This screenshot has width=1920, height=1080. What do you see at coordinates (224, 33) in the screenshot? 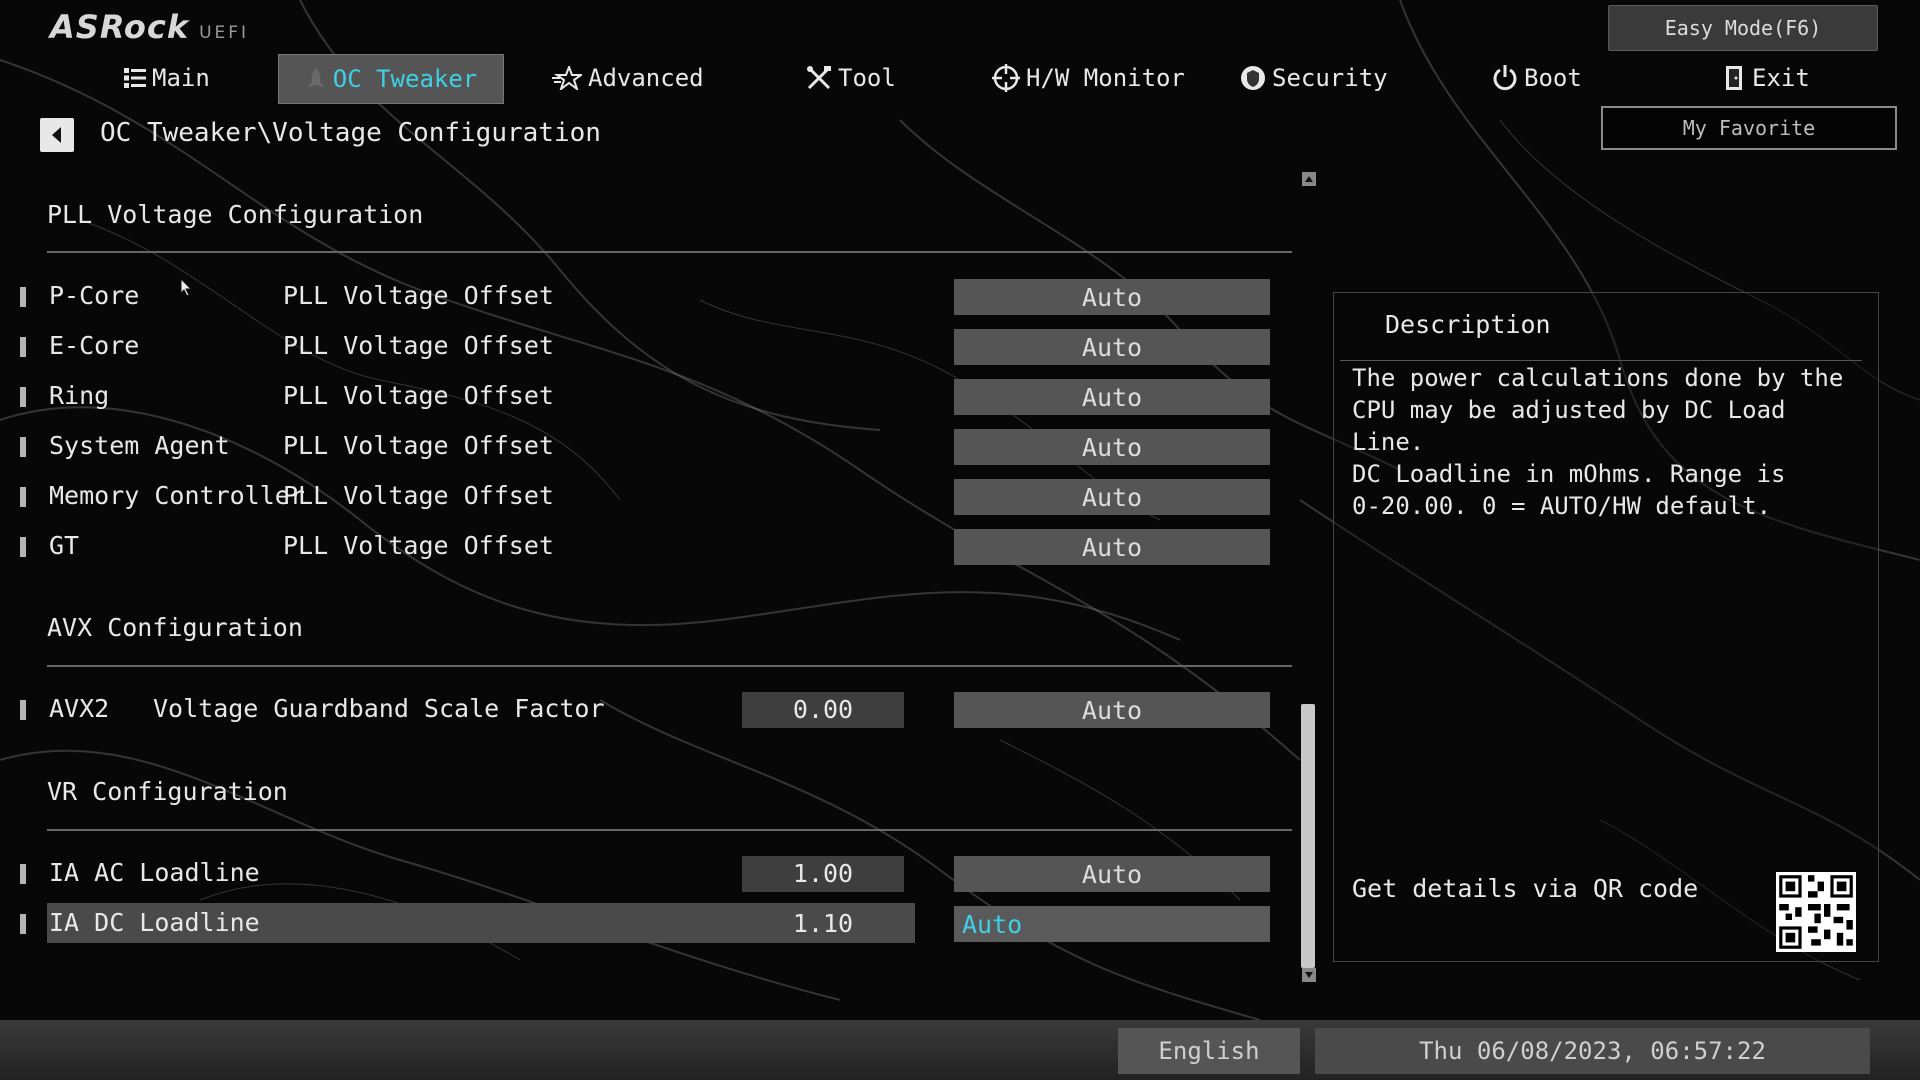
I see `brand-sub: UEFI` at bounding box center [224, 33].